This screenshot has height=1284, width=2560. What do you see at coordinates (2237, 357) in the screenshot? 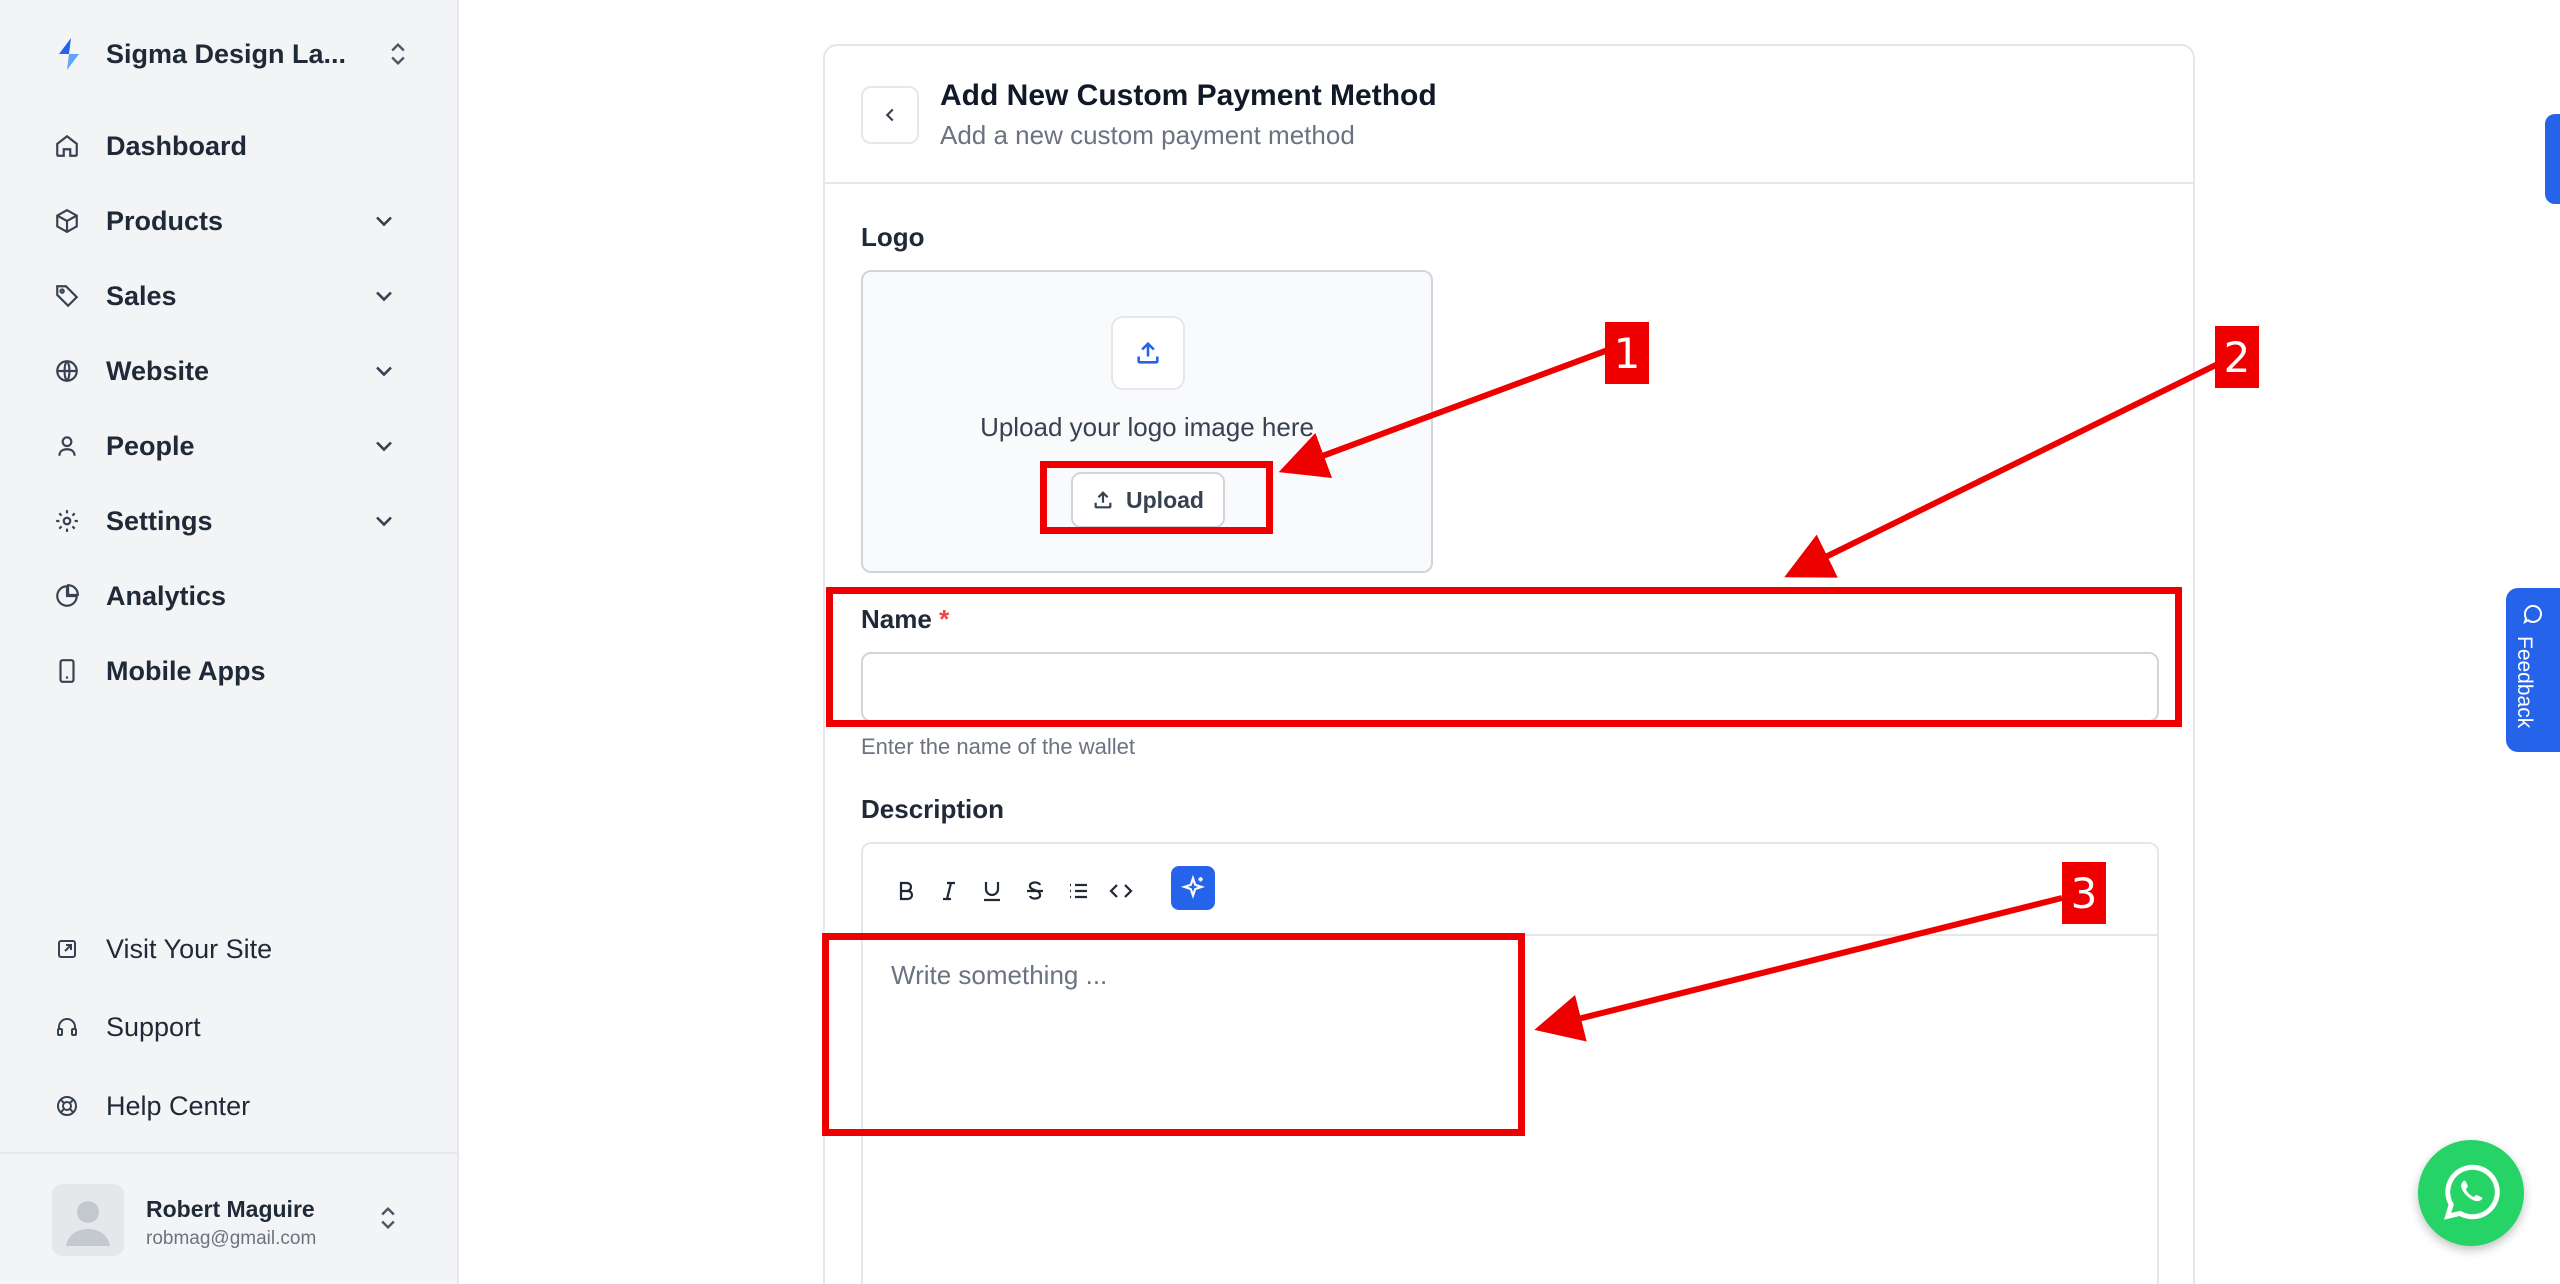
I see `annotation-badge-2: 2` at bounding box center [2237, 357].